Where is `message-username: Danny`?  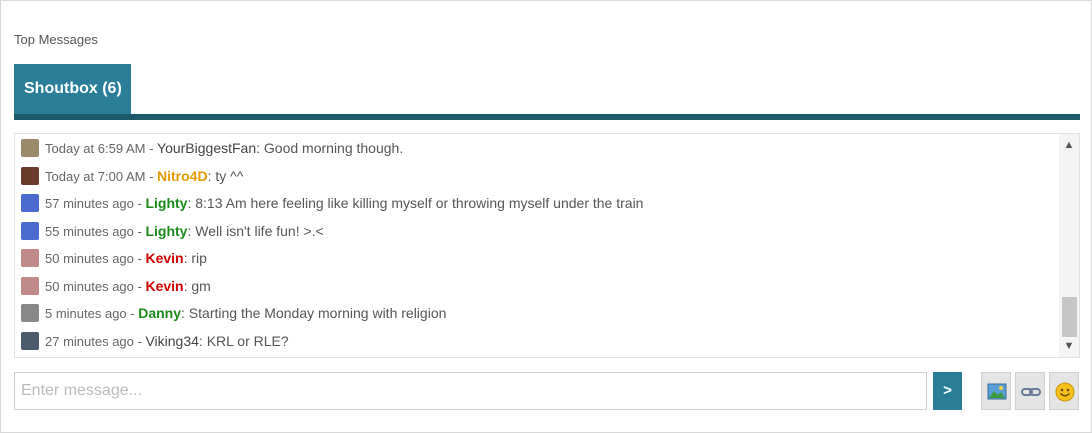 message-username: Danny is located at coordinates (159, 313).